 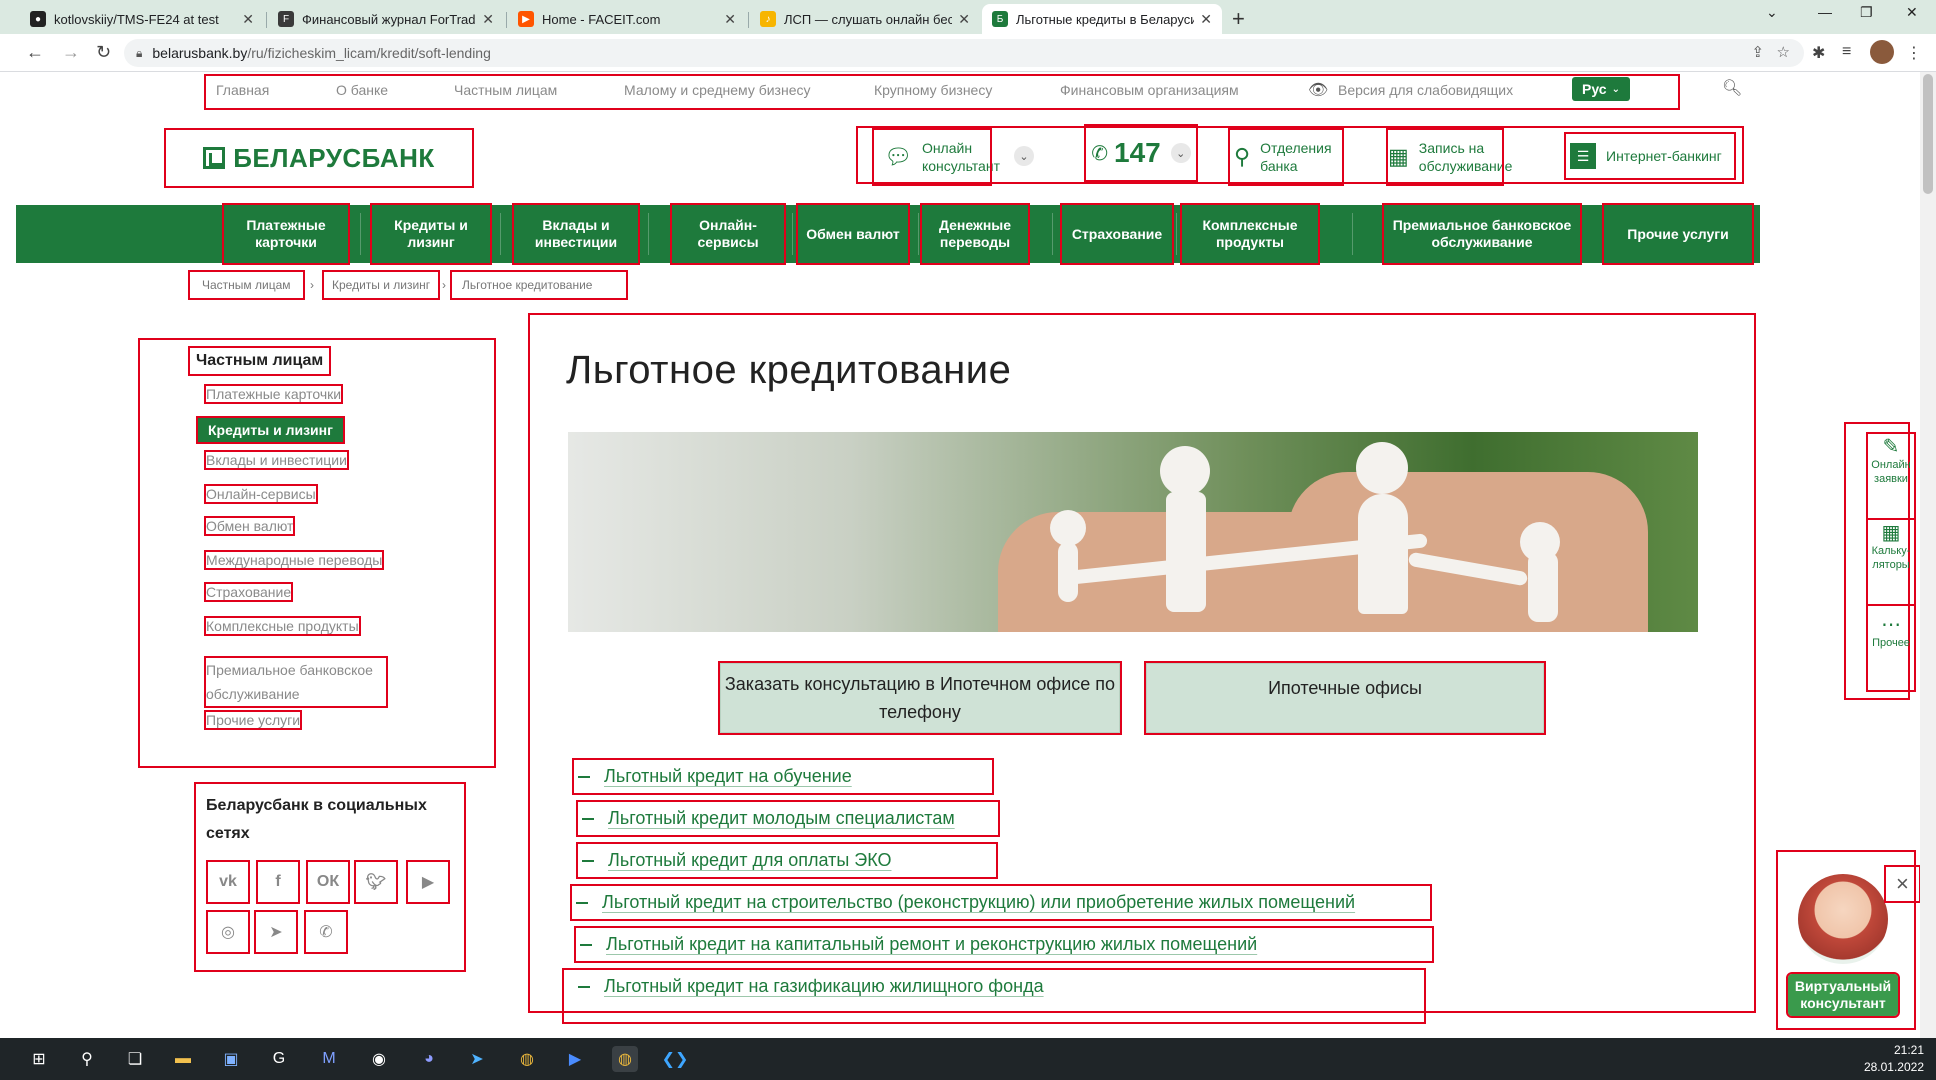 What do you see at coordinates (1000, 19) in the screenshot?
I see `belarusbank-icon: Б` at bounding box center [1000, 19].